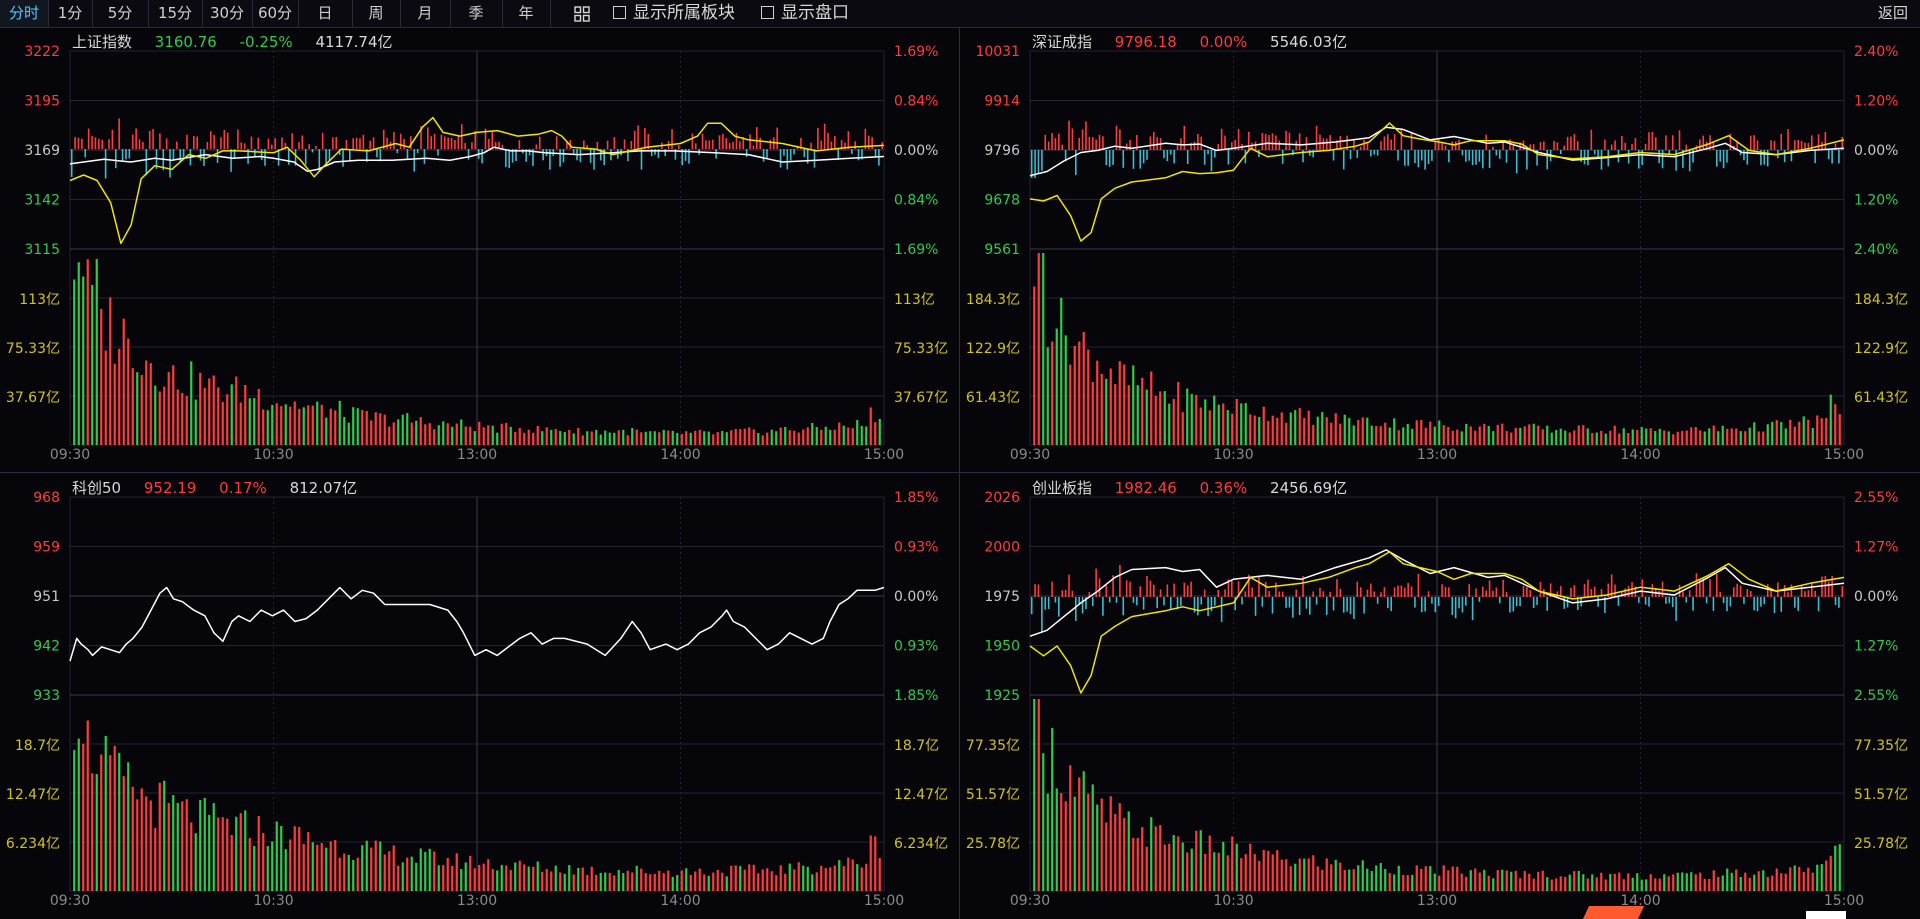 This screenshot has height=919, width=1920. What do you see at coordinates (1002, 250) in the screenshot?
I see `price-tick-label: 9561` at bounding box center [1002, 250].